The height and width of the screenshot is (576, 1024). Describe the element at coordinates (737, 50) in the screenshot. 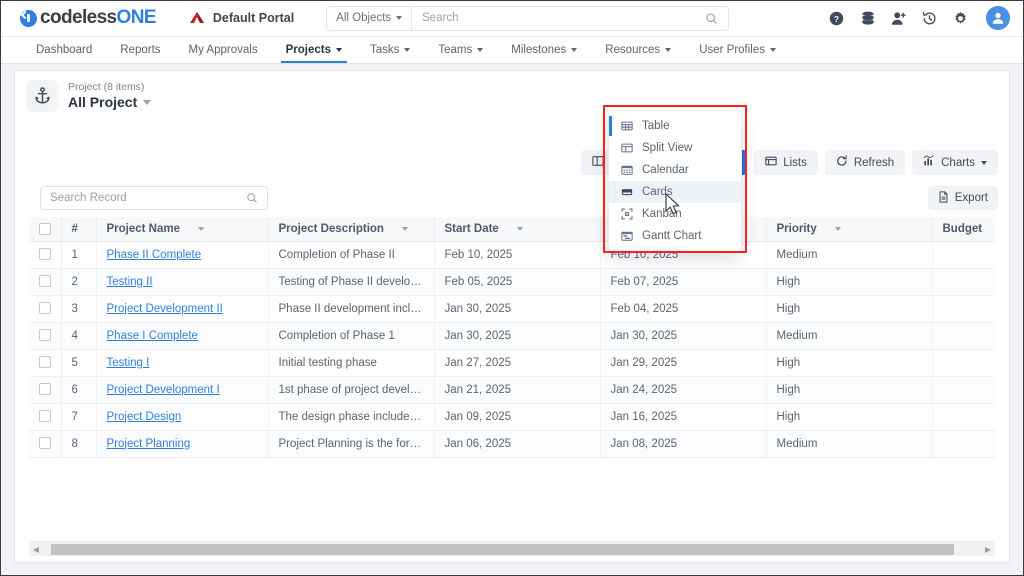

I see `nav-item-user-profiles: User Profiles` at that location.